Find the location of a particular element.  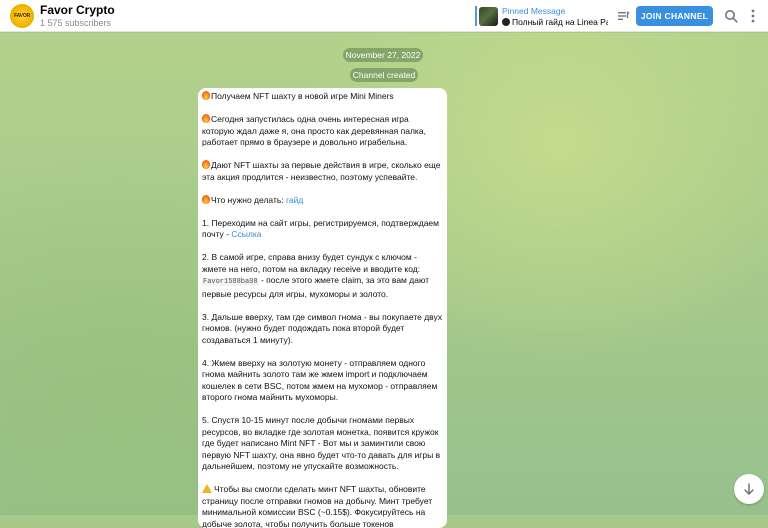

pinned-indicator-bar is located at coordinates (476, 16).